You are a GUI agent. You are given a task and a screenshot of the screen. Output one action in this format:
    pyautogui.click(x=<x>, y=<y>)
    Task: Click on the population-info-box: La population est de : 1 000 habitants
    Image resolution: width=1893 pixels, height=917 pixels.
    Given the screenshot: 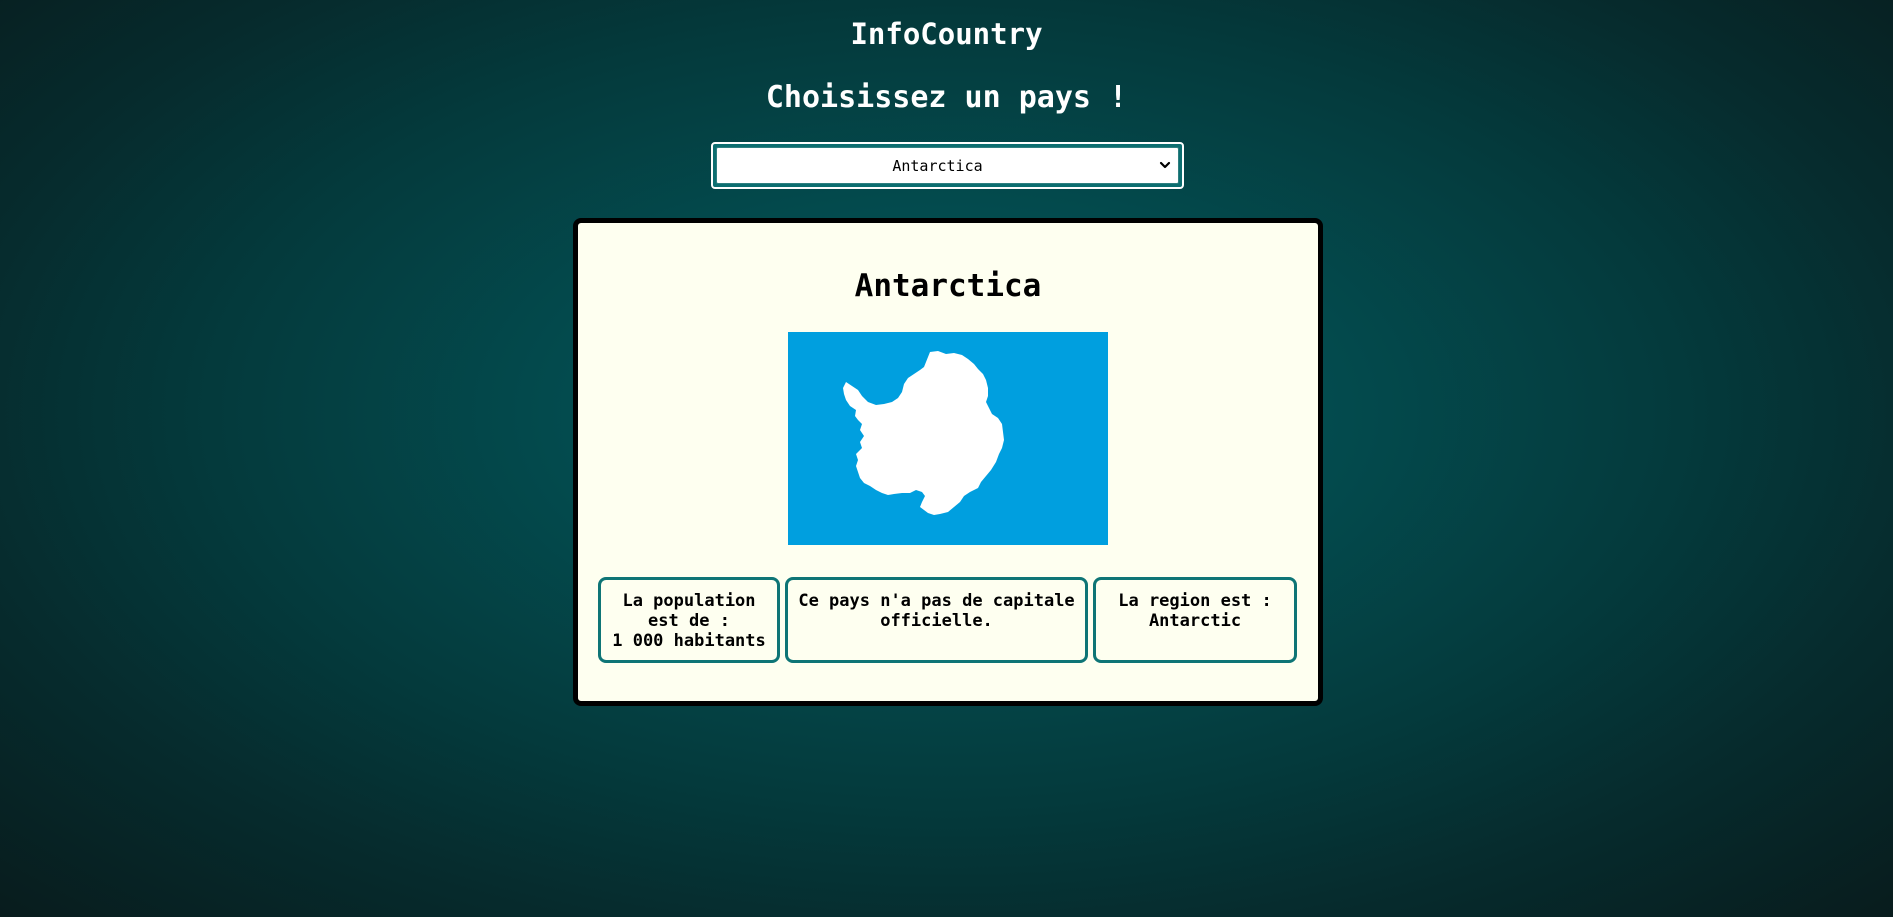 What is the action you would take?
    pyautogui.click(x=689, y=620)
    